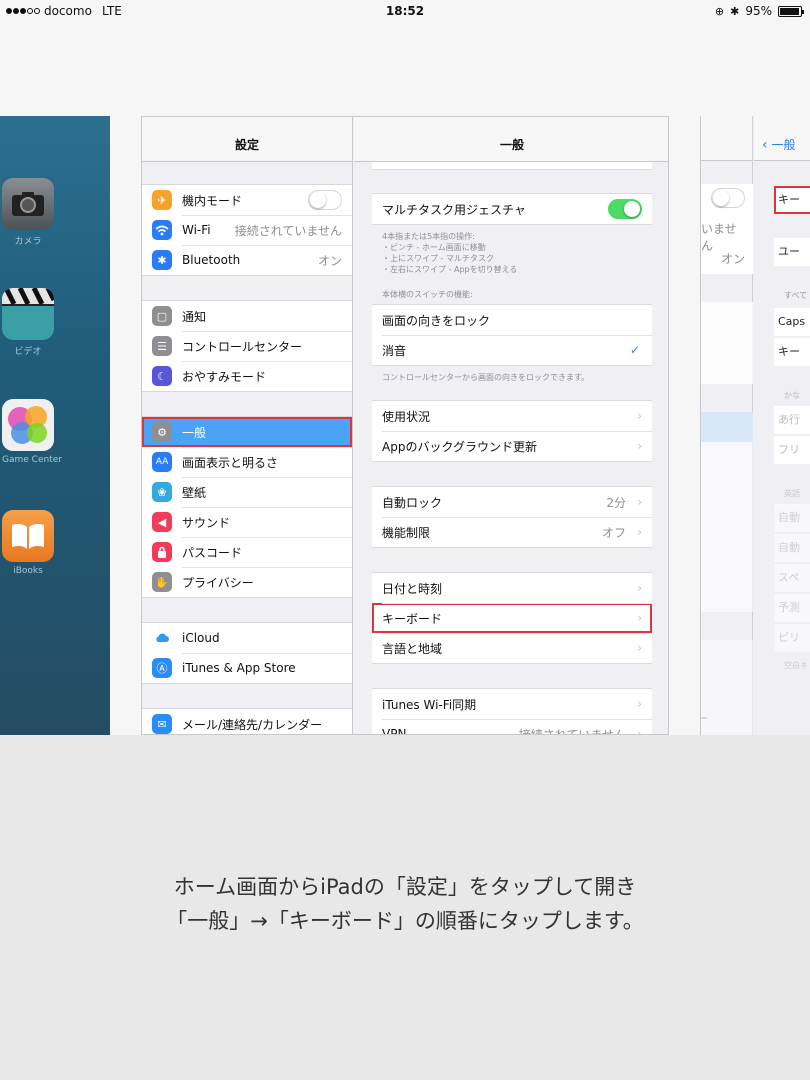  I want to click on ibooks-icon, so click(28, 536).